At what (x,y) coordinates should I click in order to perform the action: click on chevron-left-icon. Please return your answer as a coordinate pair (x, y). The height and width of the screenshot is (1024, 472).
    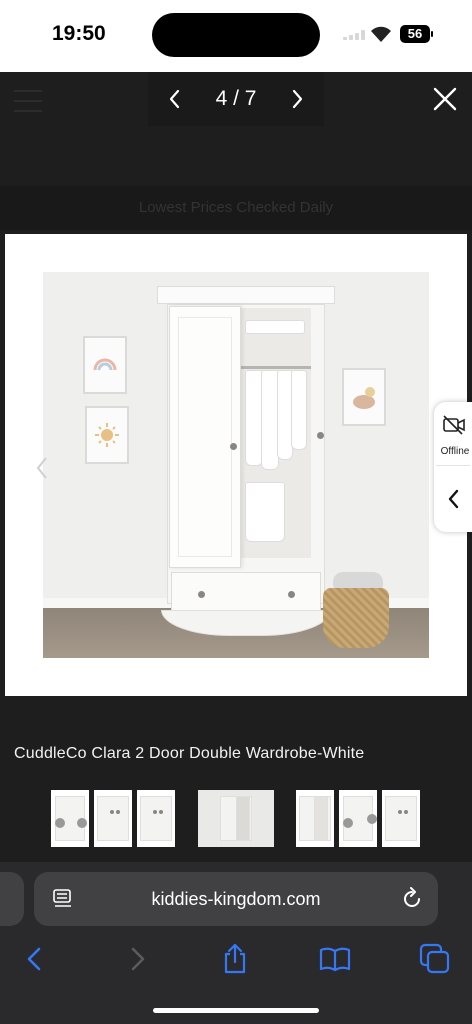
    Looking at the image, I should click on (453, 499).